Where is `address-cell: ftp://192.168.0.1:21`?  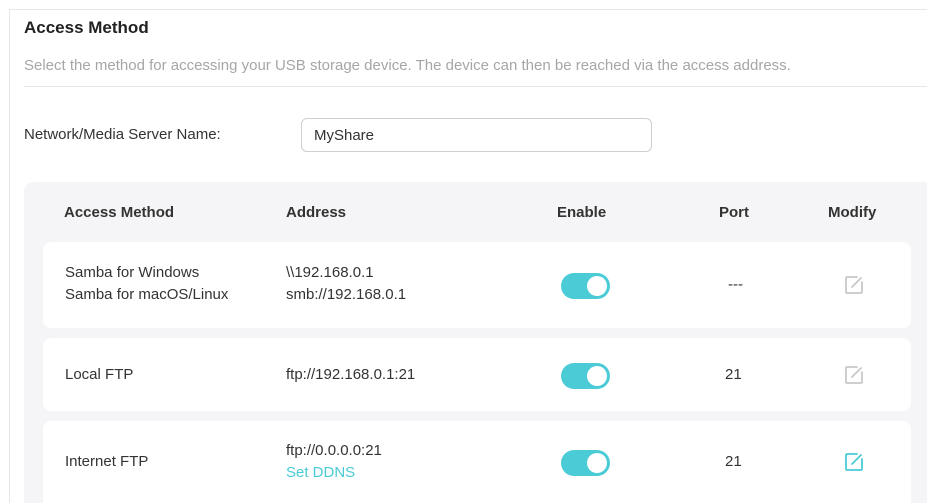
address-cell: ftp://192.168.0.1:21 is located at coordinates (351, 374).